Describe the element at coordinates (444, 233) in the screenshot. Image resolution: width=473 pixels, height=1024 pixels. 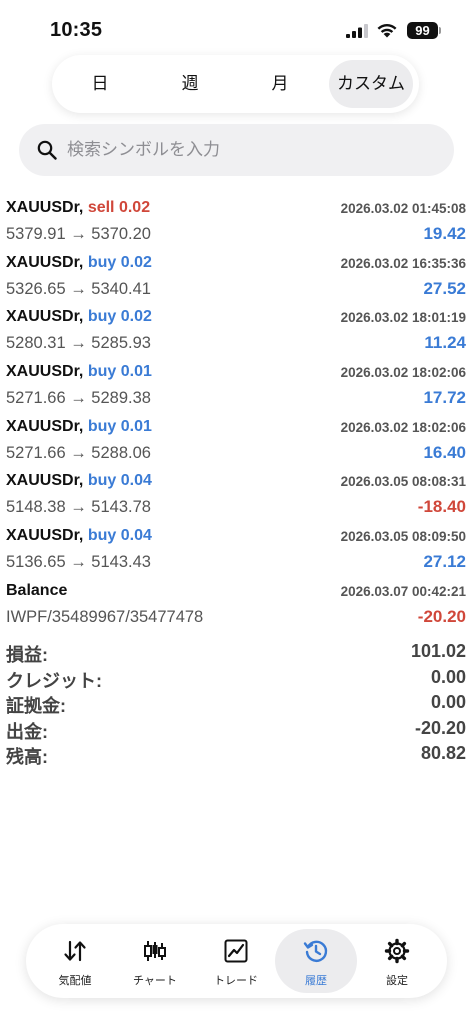
I see `deal-profit: 19.42` at that location.